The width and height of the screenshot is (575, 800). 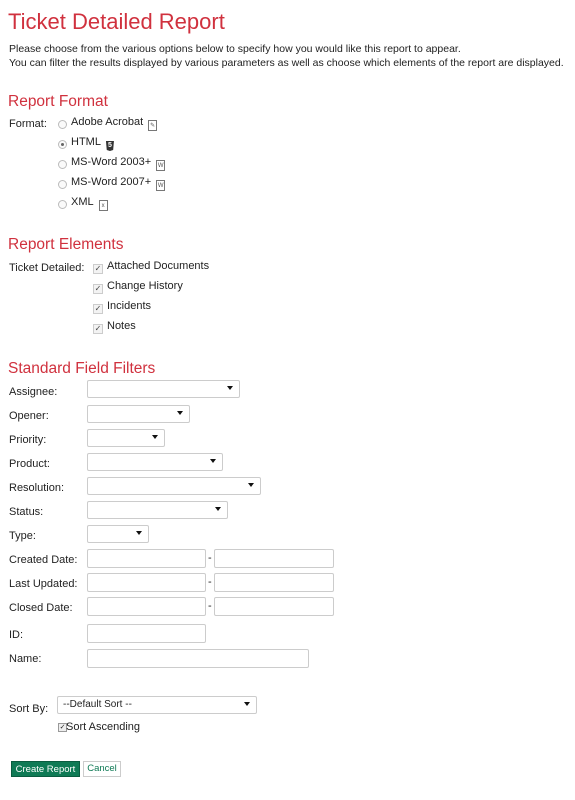 I want to click on sort-ascending-label: Sort Ascending, so click(x=103, y=727).